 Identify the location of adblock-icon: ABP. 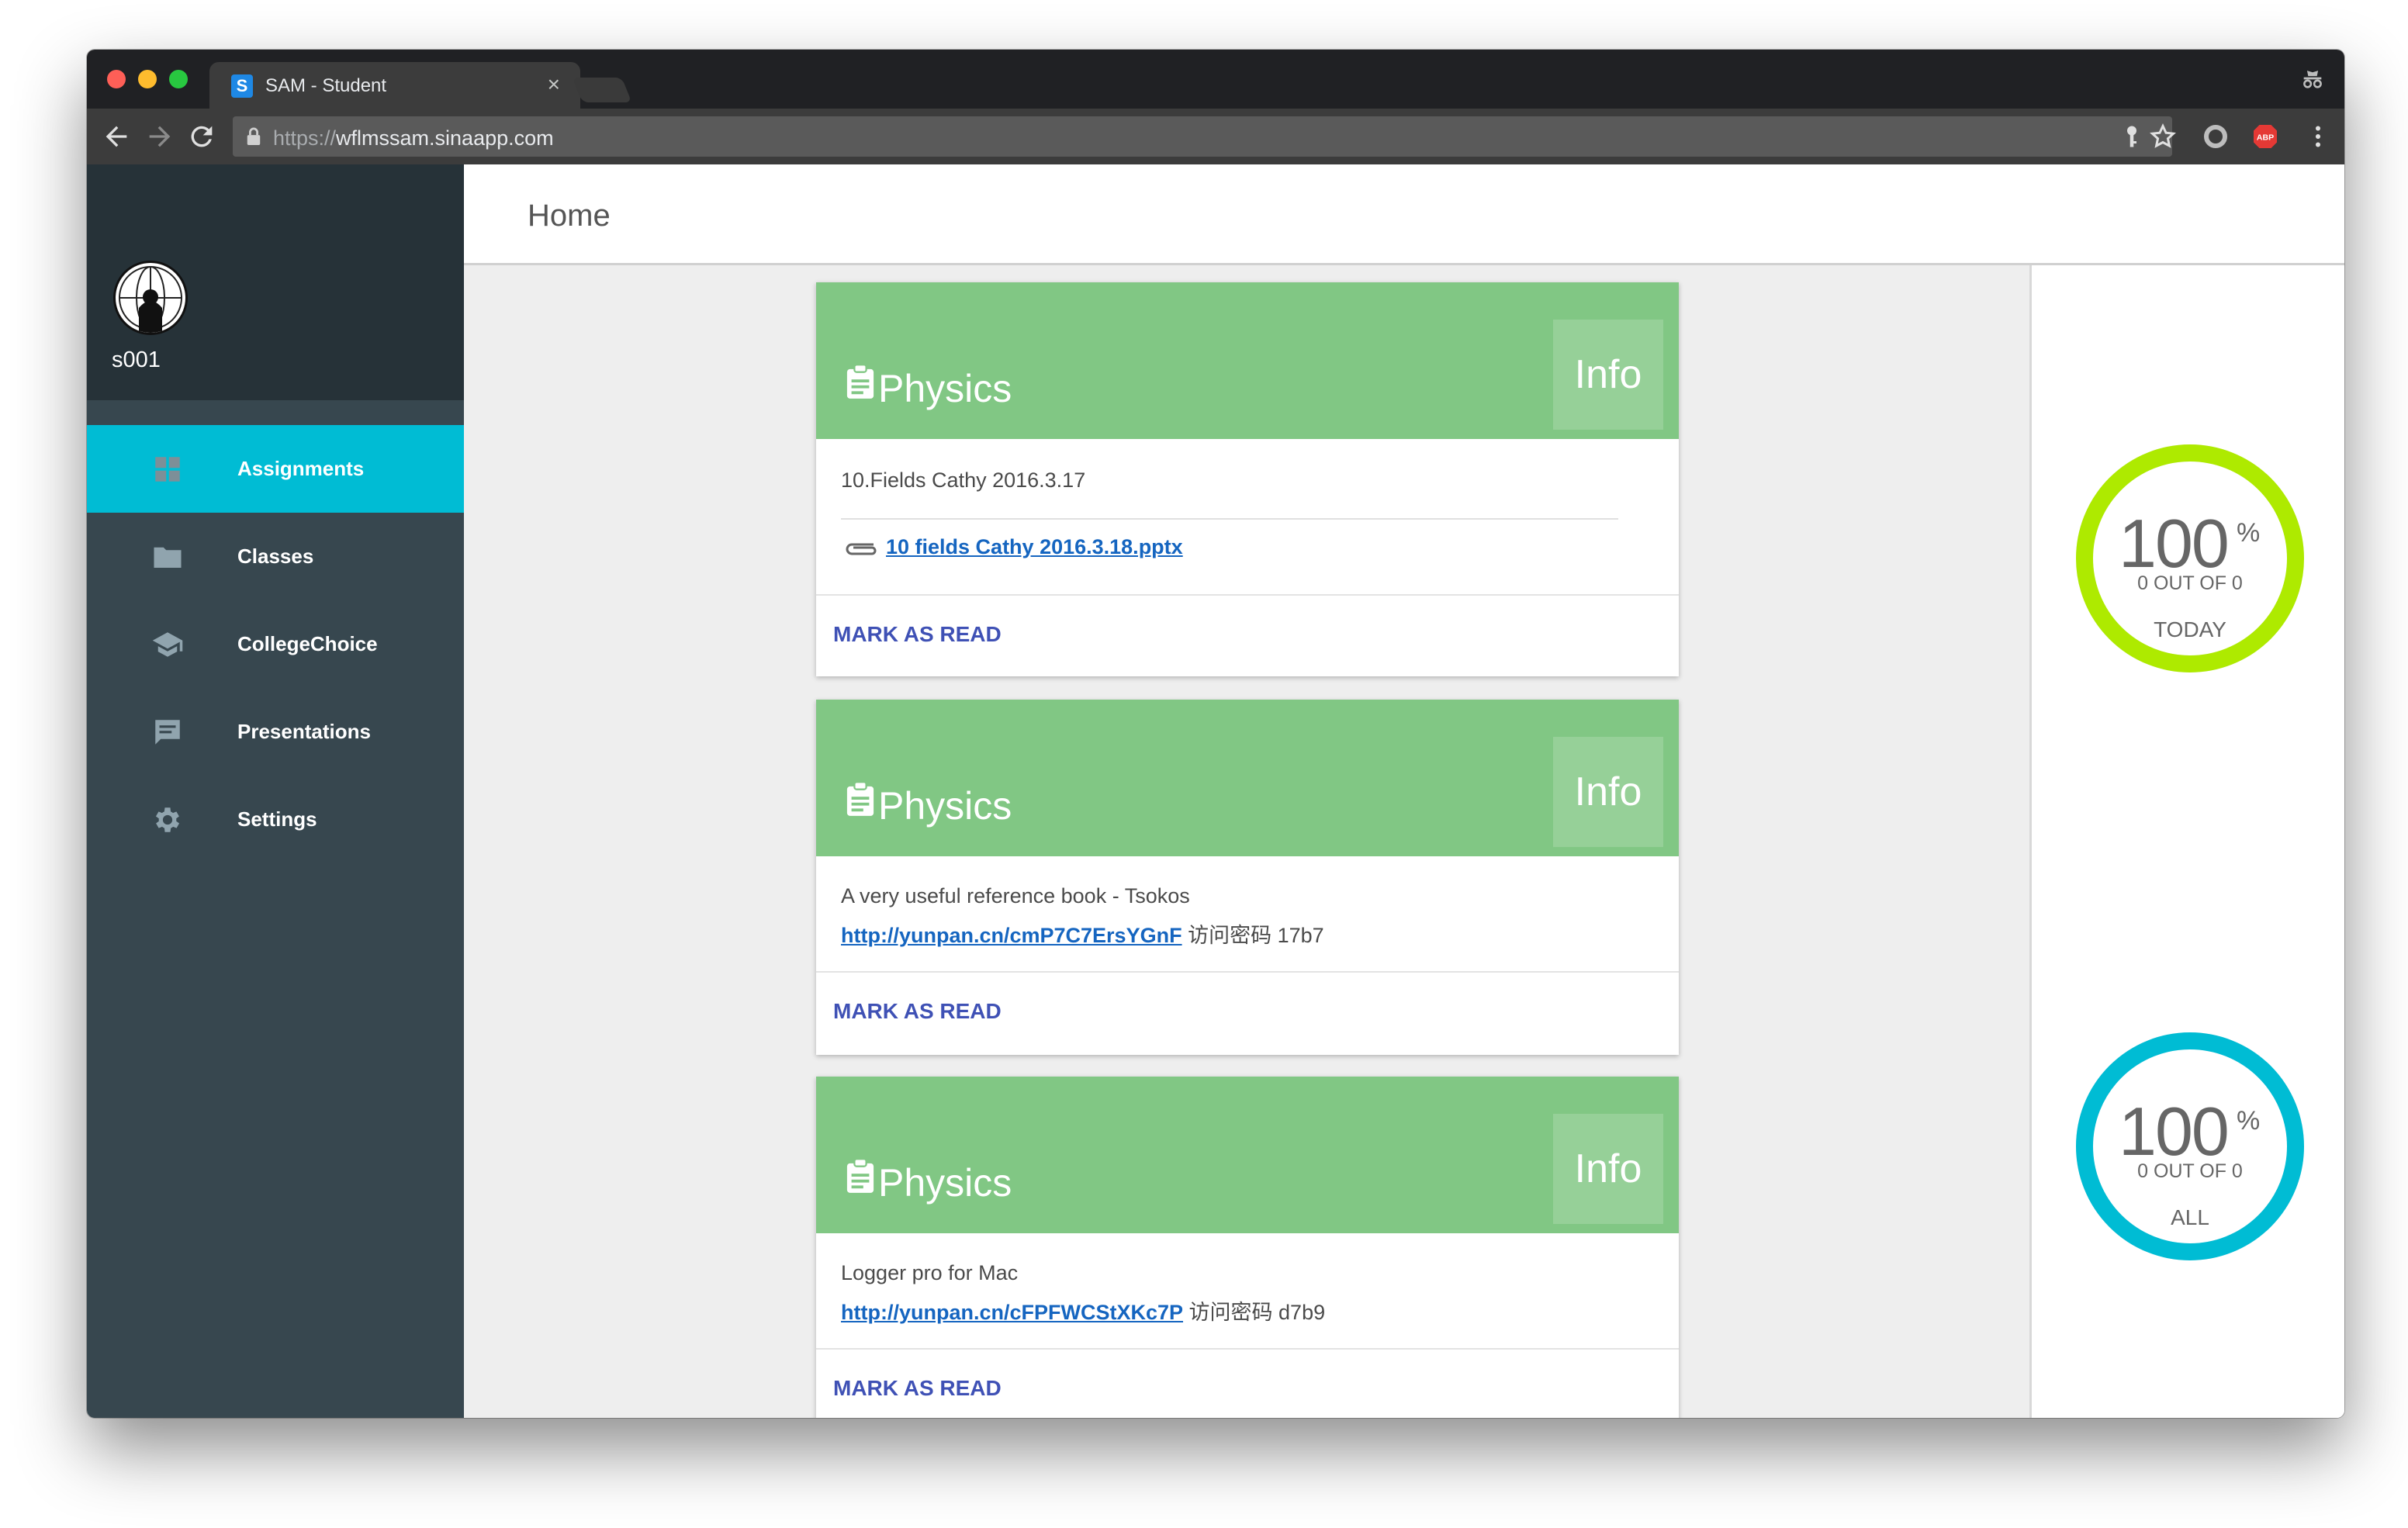
(2265, 136).